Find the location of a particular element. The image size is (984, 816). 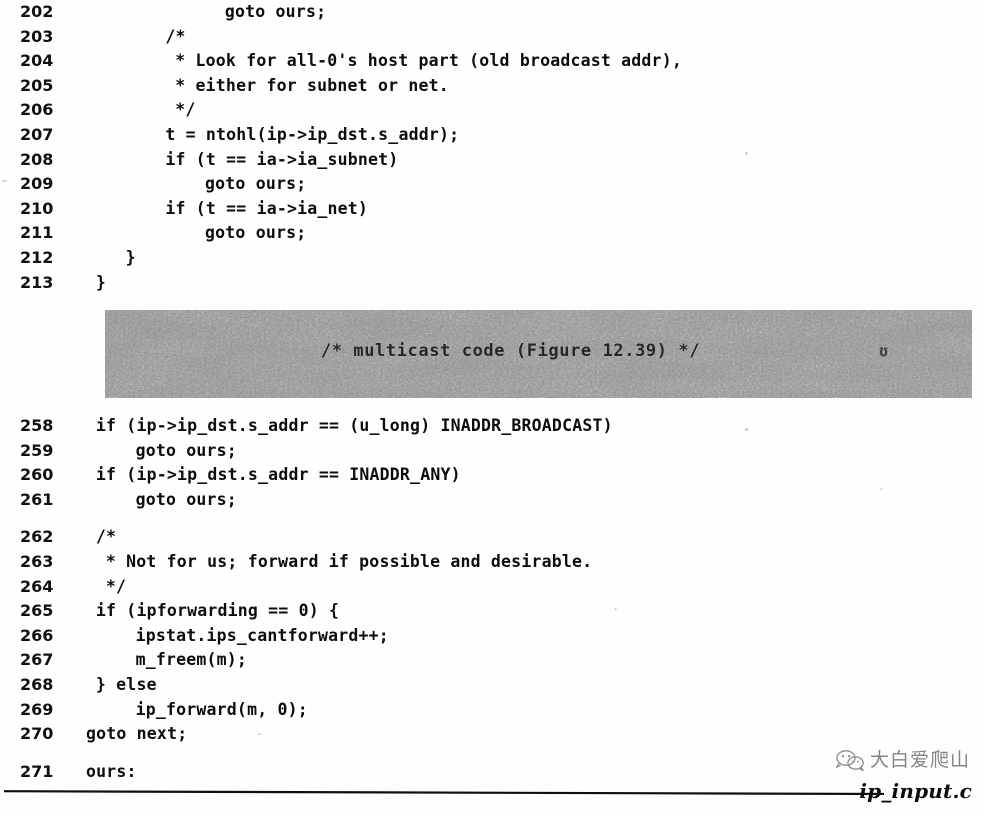

code-line: 203 /* is located at coordinates (492, 37).